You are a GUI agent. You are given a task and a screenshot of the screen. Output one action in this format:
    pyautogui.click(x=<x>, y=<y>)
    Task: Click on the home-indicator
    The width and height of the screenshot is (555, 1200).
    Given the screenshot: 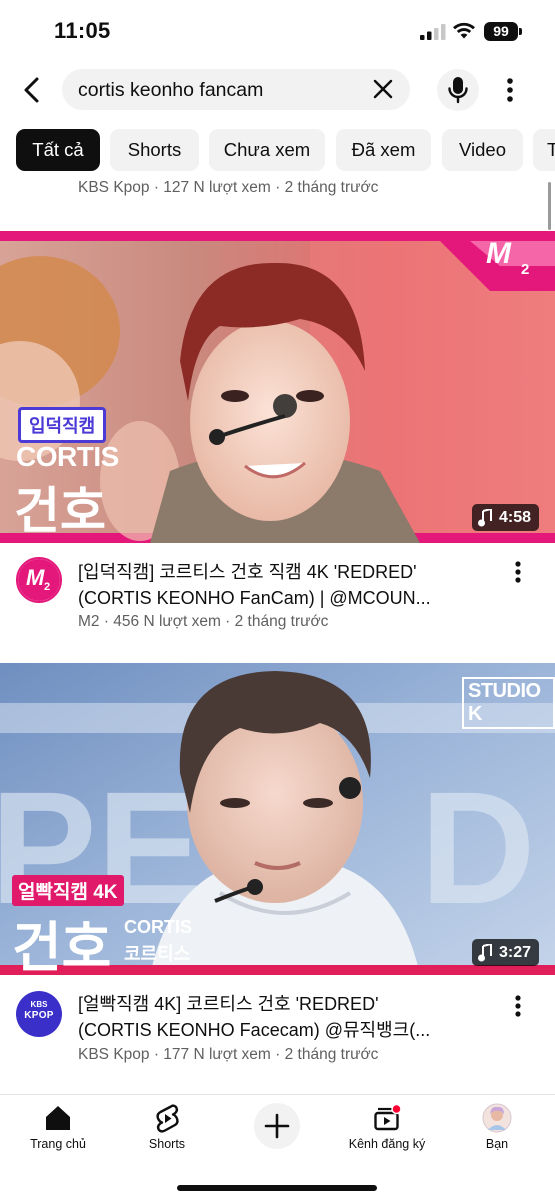 What is the action you would take?
    pyautogui.click(x=277, y=1188)
    